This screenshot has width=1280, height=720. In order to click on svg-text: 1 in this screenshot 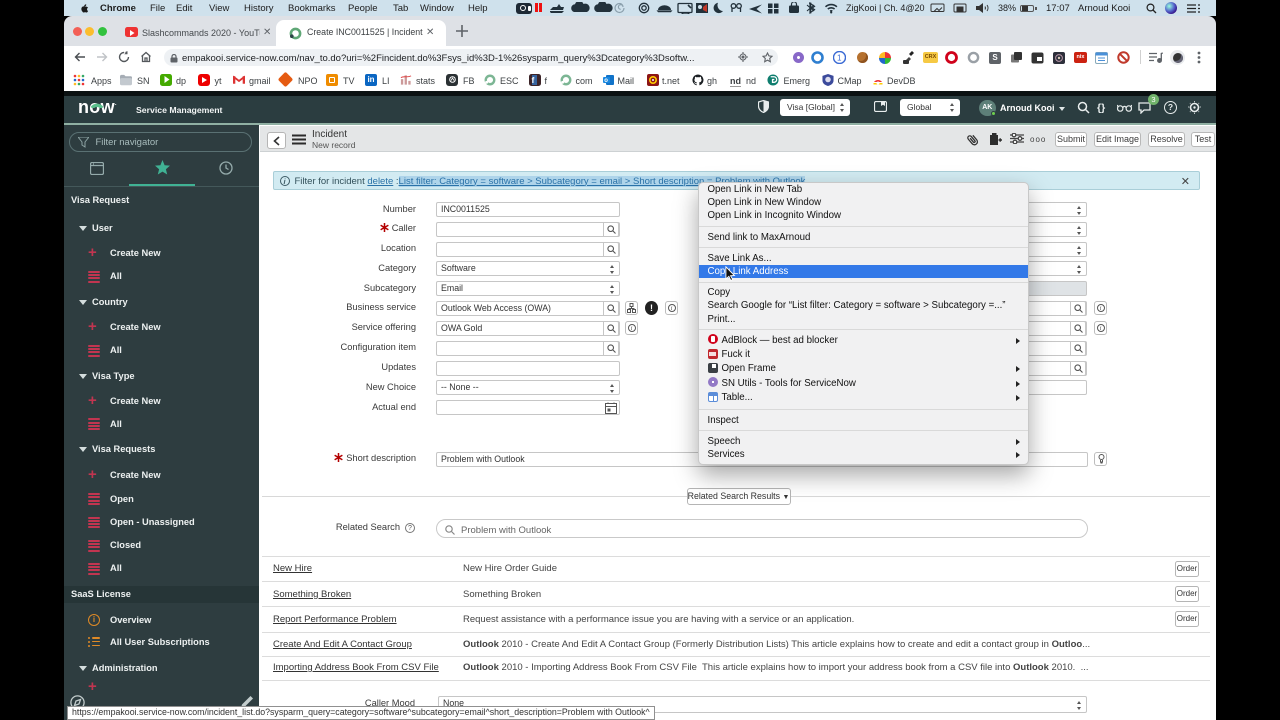, I will do `click(839, 58)`.